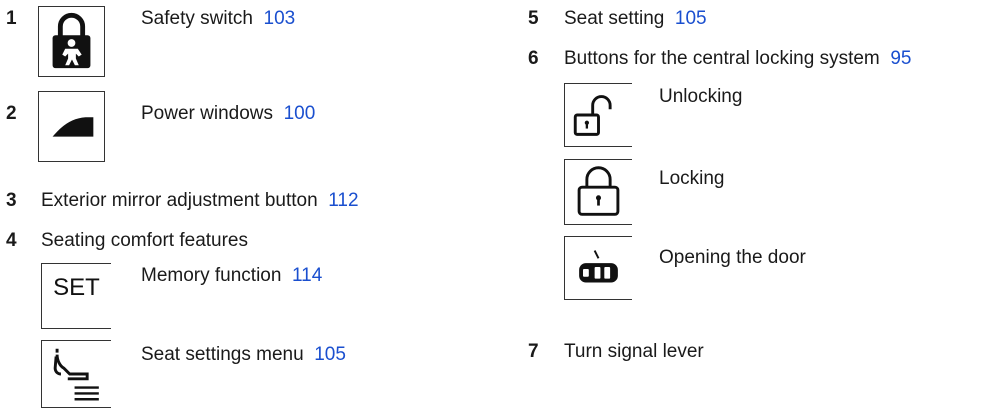  What do you see at coordinates (338, 200) in the screenshot?
I see `item-3-page-link: 112` at bounding box center [338, 200].